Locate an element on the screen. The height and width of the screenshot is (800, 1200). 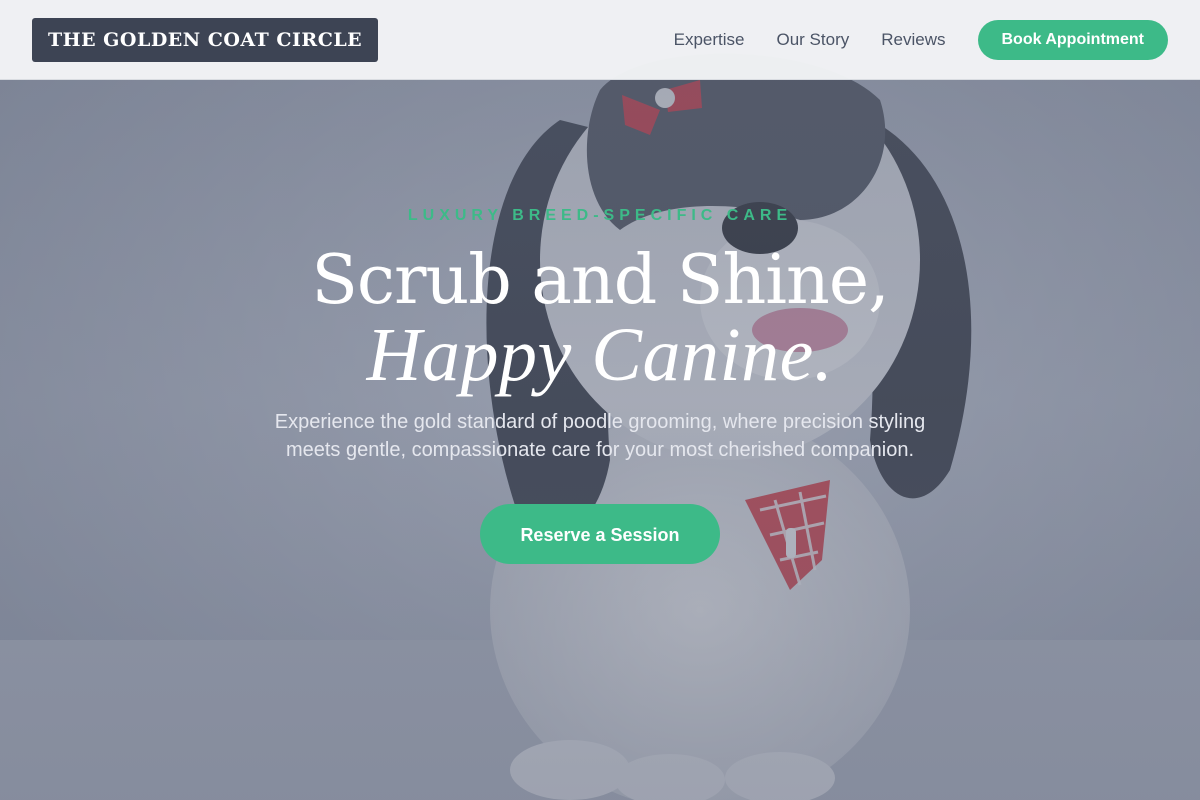
hero-headline-line2: Happy Canine. is located at coordinates (600, 355).